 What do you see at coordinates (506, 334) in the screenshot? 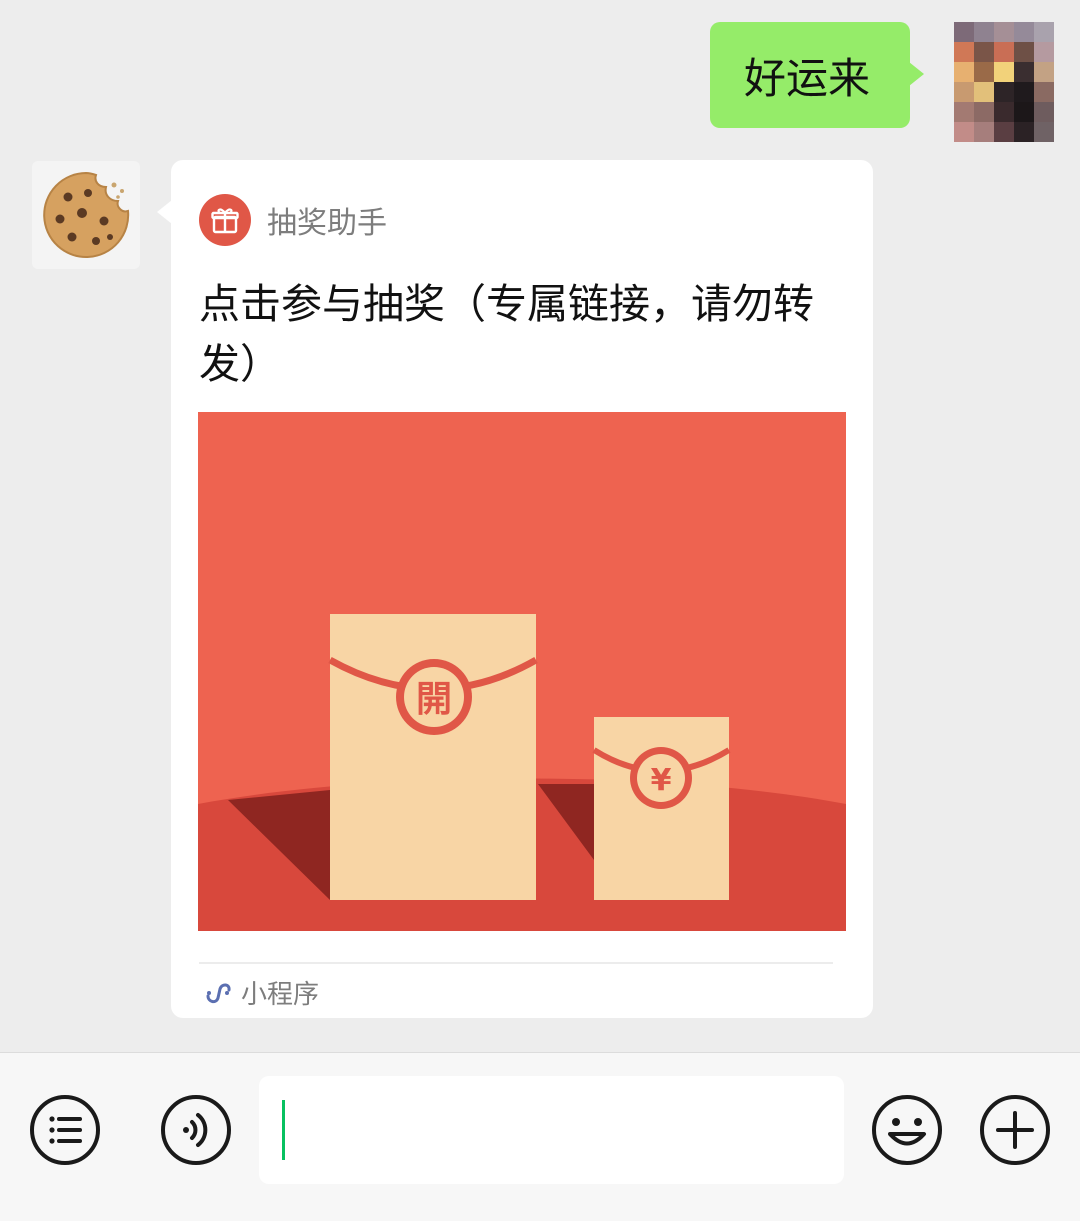
I see `card-title: 点击参与抽奖（专属链接，请勿转发）` at bounding box center [506, 334].